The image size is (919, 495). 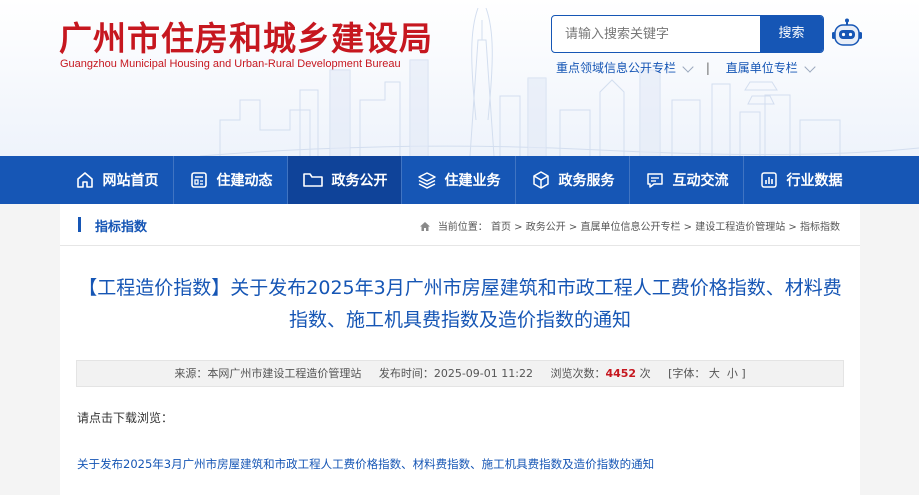 I want to click on section-marker, so click(x=79, y=224).